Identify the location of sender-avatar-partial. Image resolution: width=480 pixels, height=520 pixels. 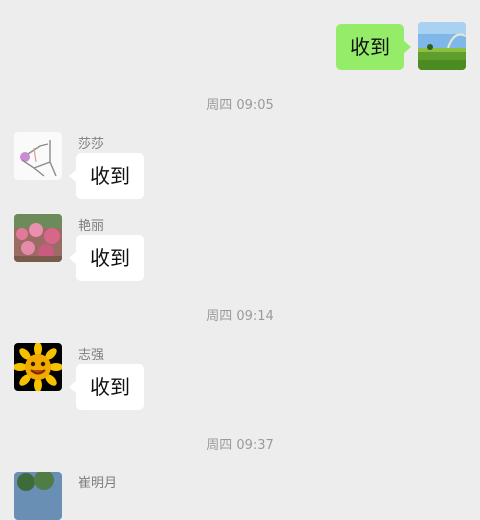
(38, 496).